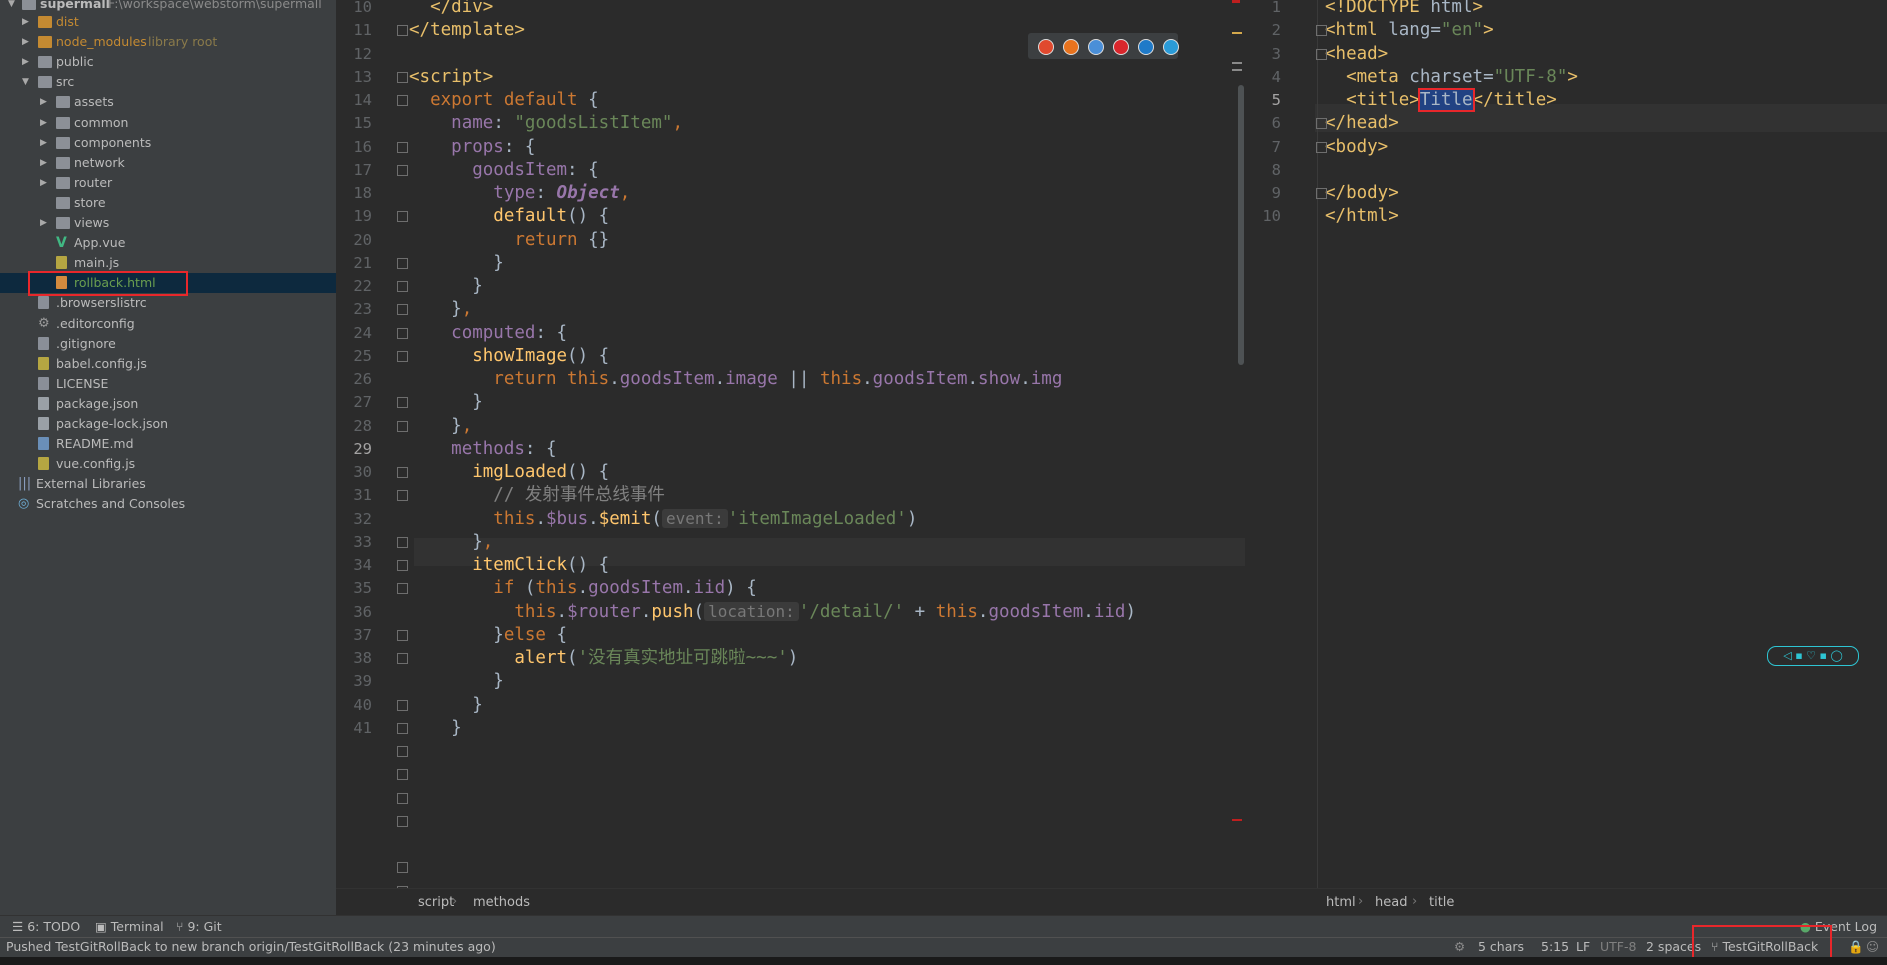 The height and width of the screenshot is (965, 1887). I want to click on code-line: </html>, so click(1362, 216).